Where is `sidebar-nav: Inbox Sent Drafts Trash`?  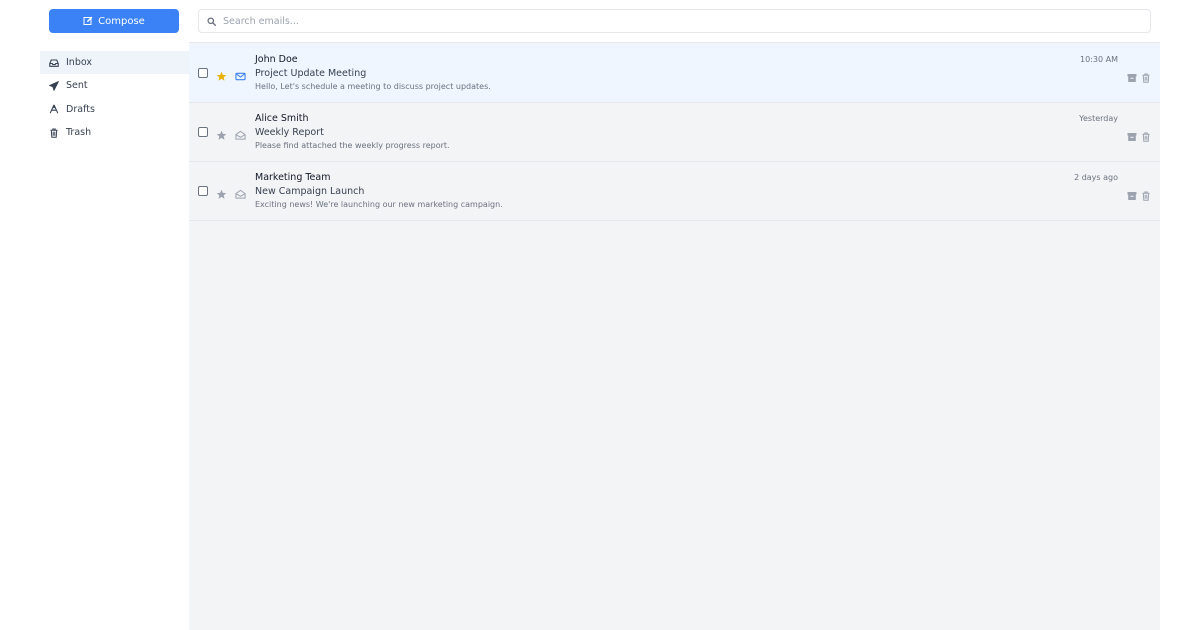 sidebar-nav: Inbox Sent Drafts Trash is located at coordinates (114, 98).